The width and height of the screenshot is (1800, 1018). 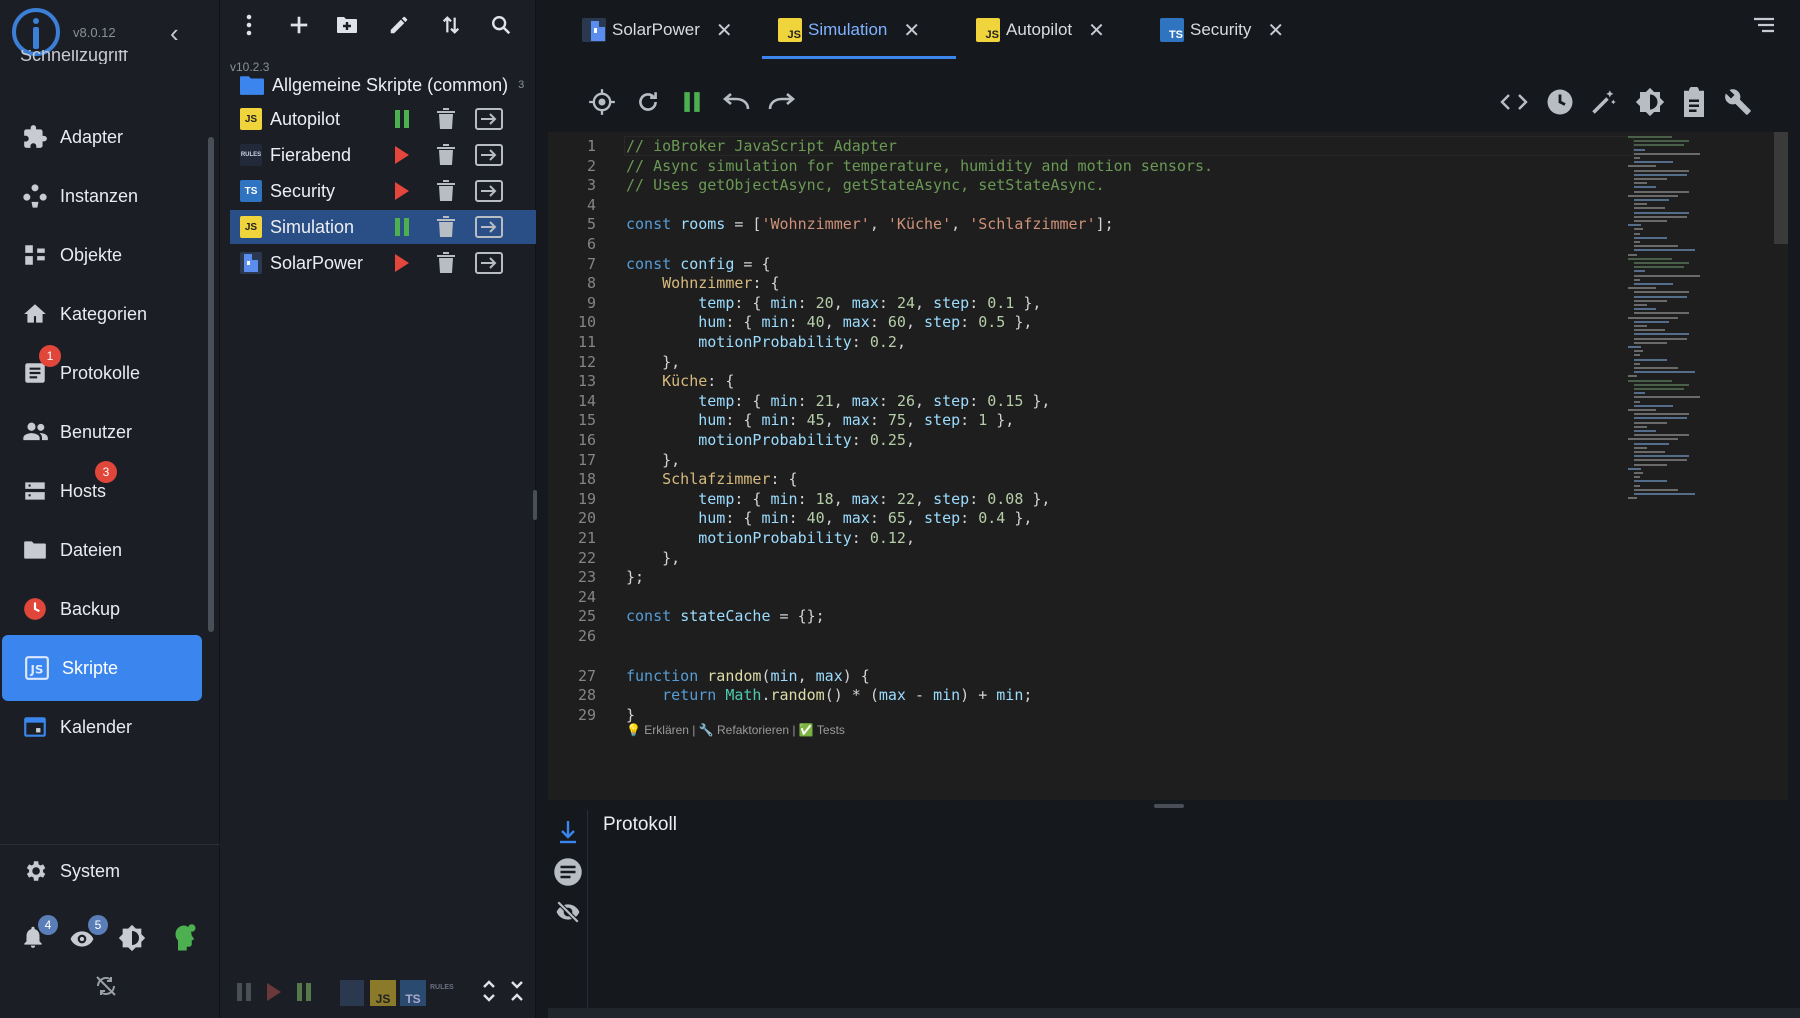 I want to click on log-format-icon, so click(x=568, y=872).